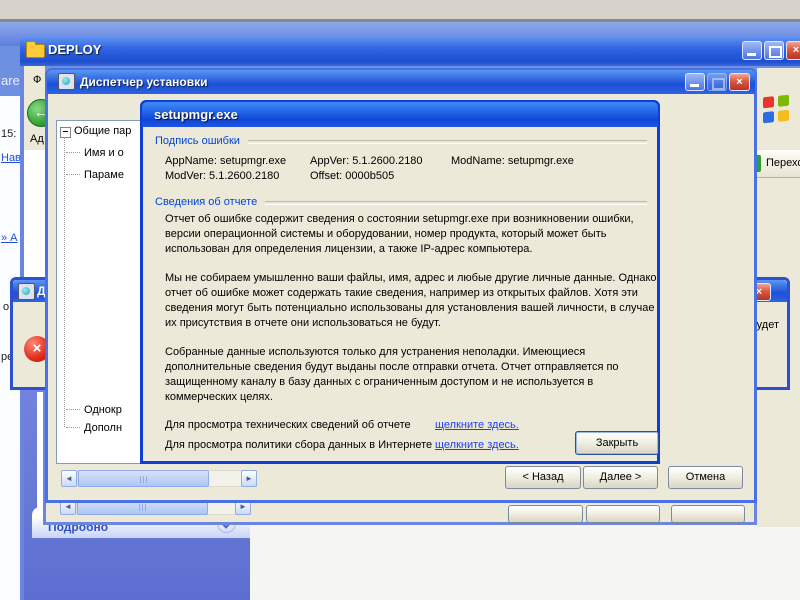  Describe the element at coordinates (75, 49) in the screenshot. I see `deploy-window-title: DEPLOY` at that location.